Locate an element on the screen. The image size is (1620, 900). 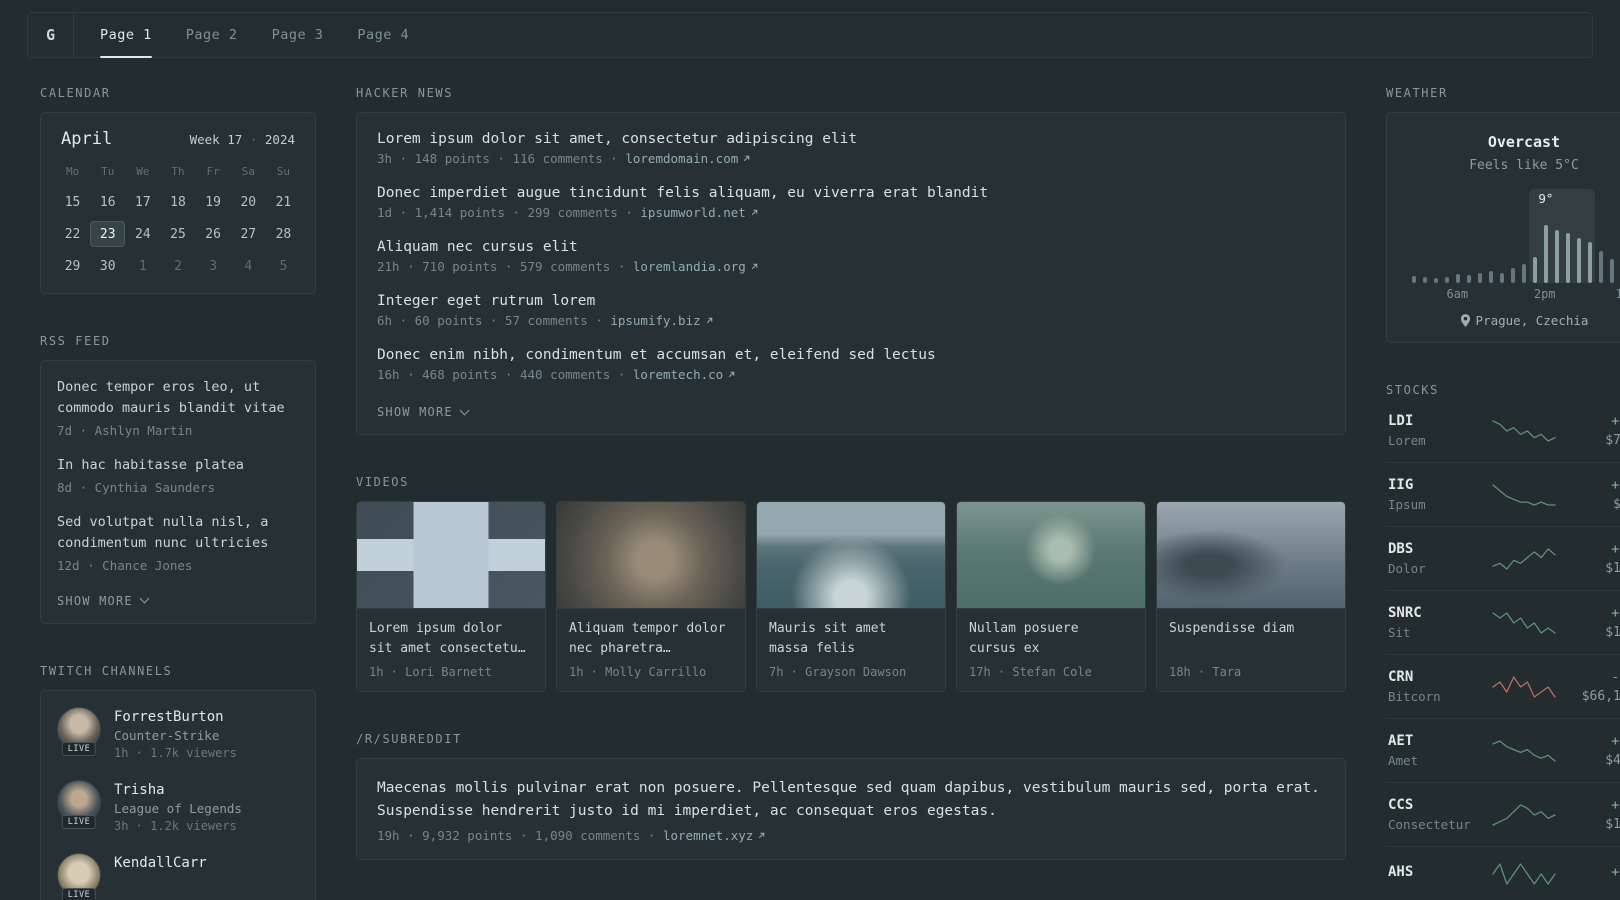
hn-domain: loremlandia.org is located at coordinates (689, 266).